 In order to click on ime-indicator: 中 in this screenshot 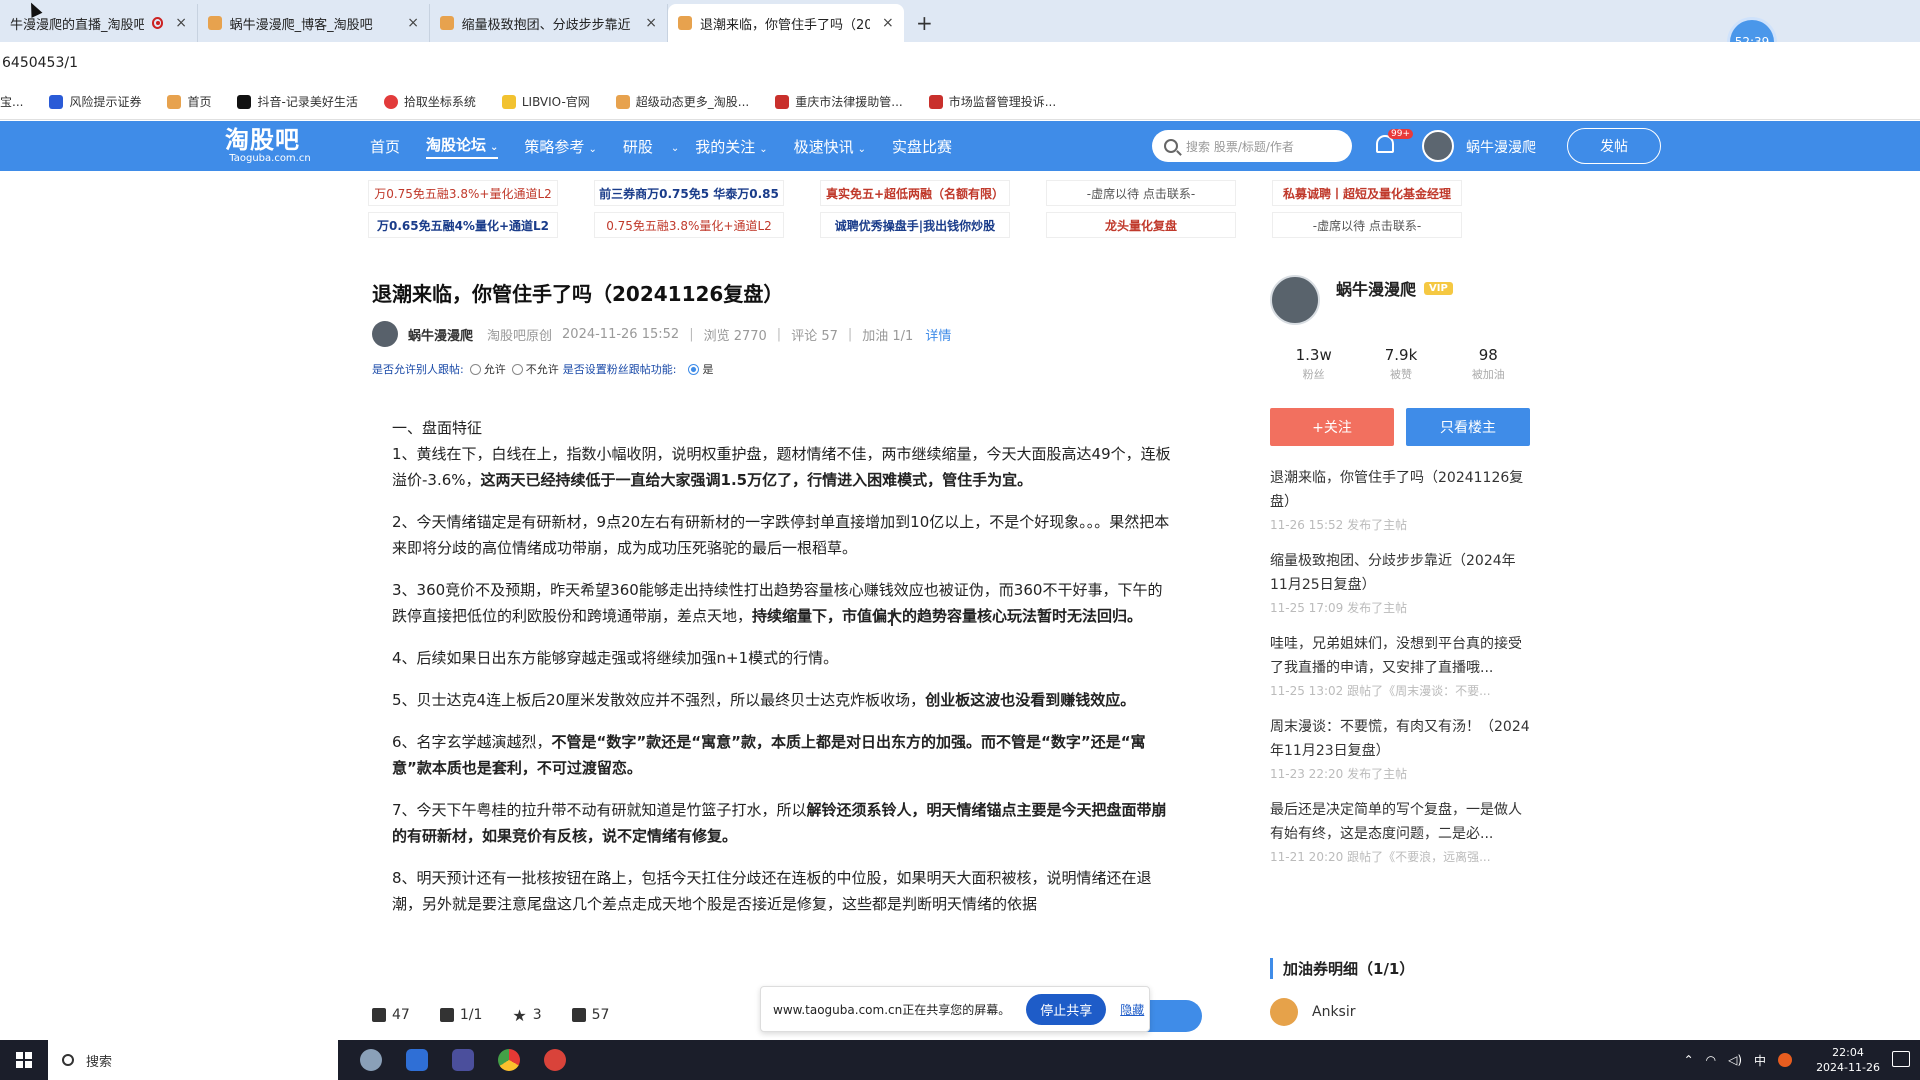, I will do `click(1760, 1060)`.